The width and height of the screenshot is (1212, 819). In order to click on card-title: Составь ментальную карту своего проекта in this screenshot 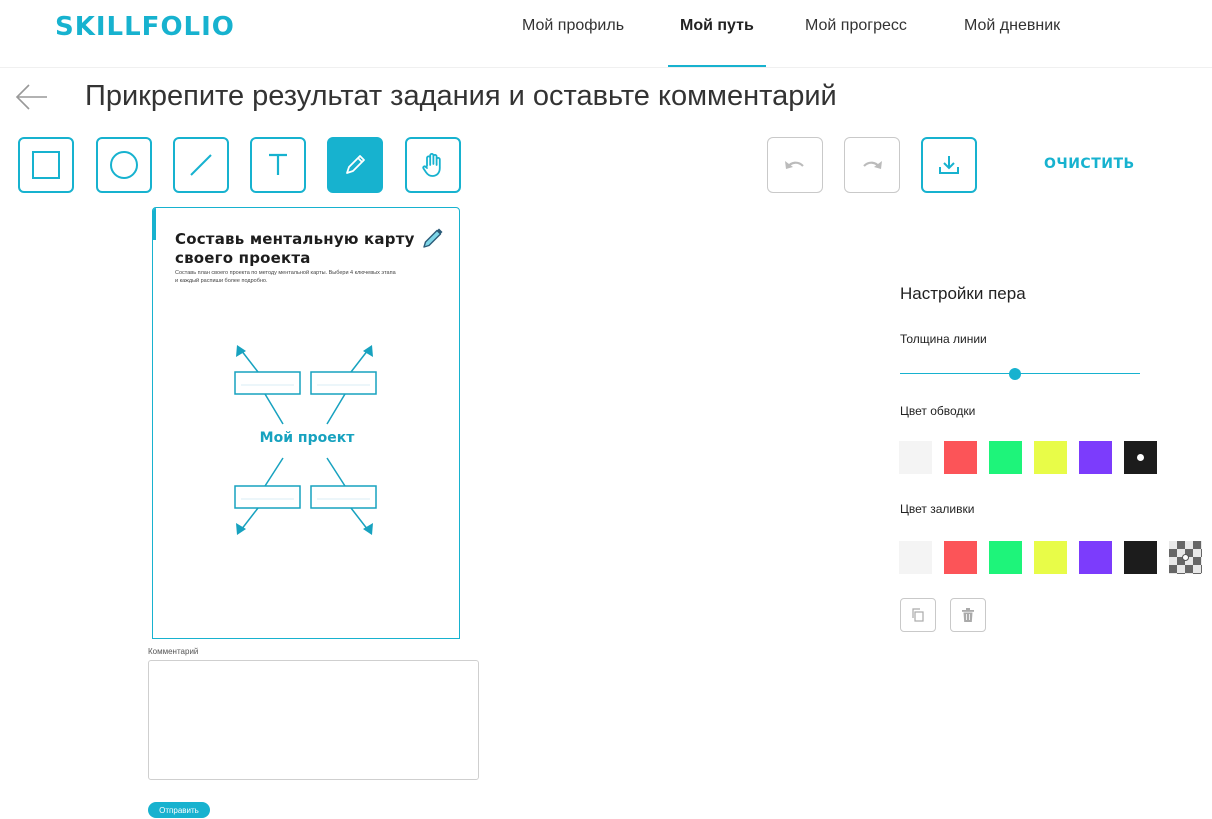, I will do `click(295, 248)`.